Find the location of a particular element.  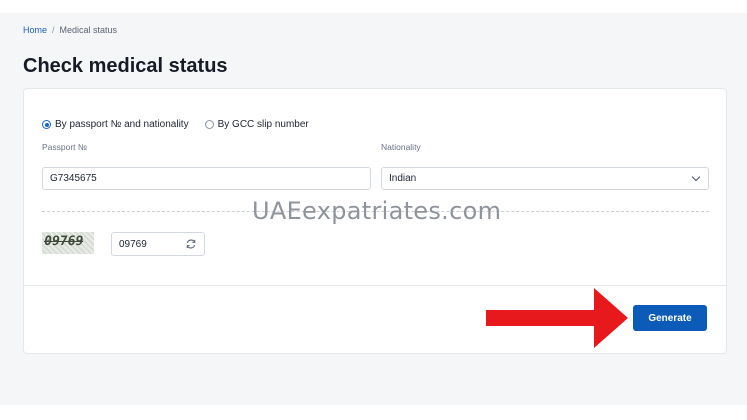

nationality-label: Nationality is located at coordinates (401, 147).